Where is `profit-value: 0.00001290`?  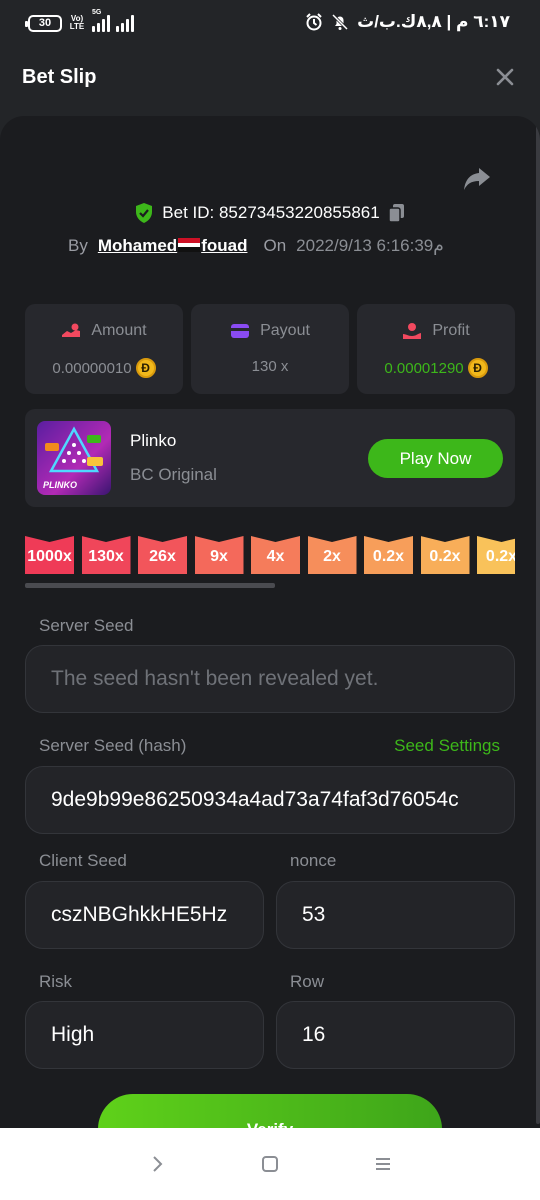 profit-value: 0.00001290 is located at coordinates (424, 368).